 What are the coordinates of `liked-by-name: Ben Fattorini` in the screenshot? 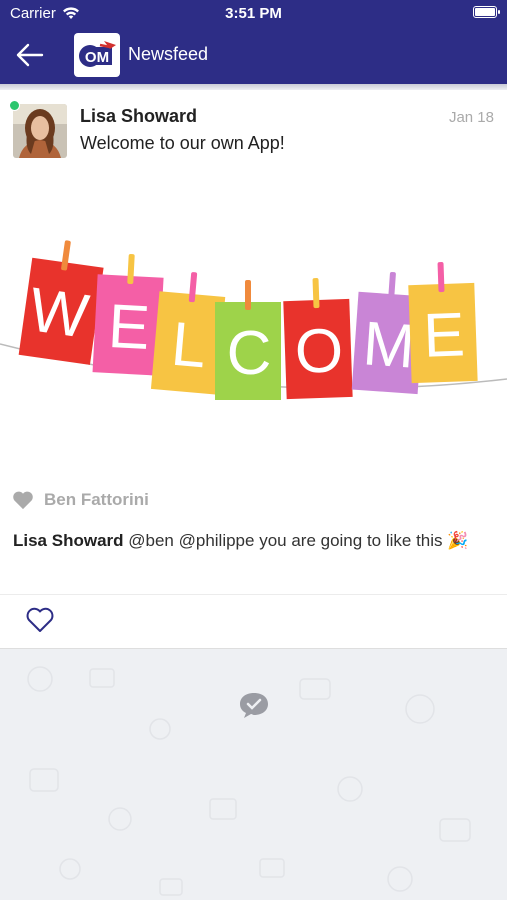 It's located at (96, 500).